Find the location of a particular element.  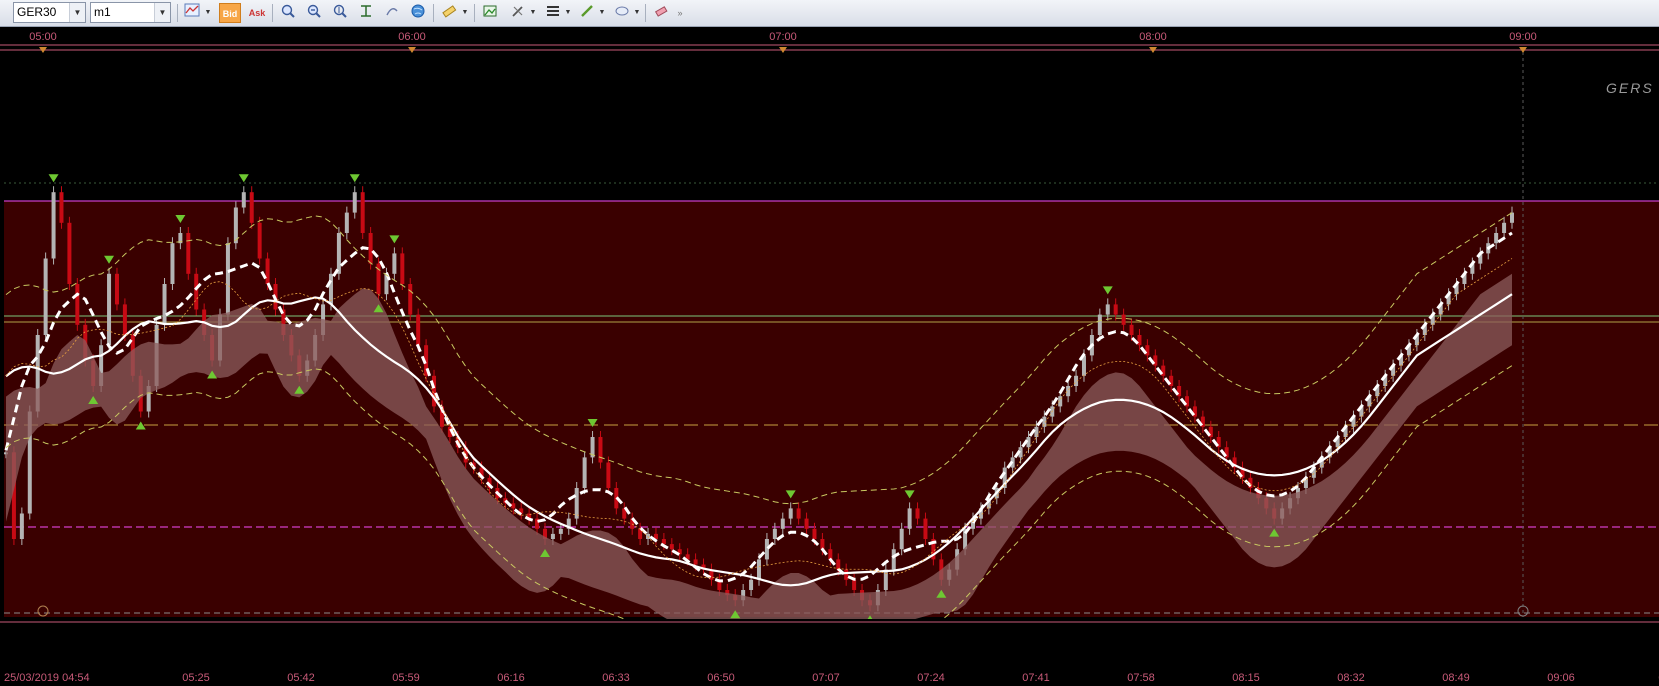

bid-button: Bid is located at coordinates (230, 13).